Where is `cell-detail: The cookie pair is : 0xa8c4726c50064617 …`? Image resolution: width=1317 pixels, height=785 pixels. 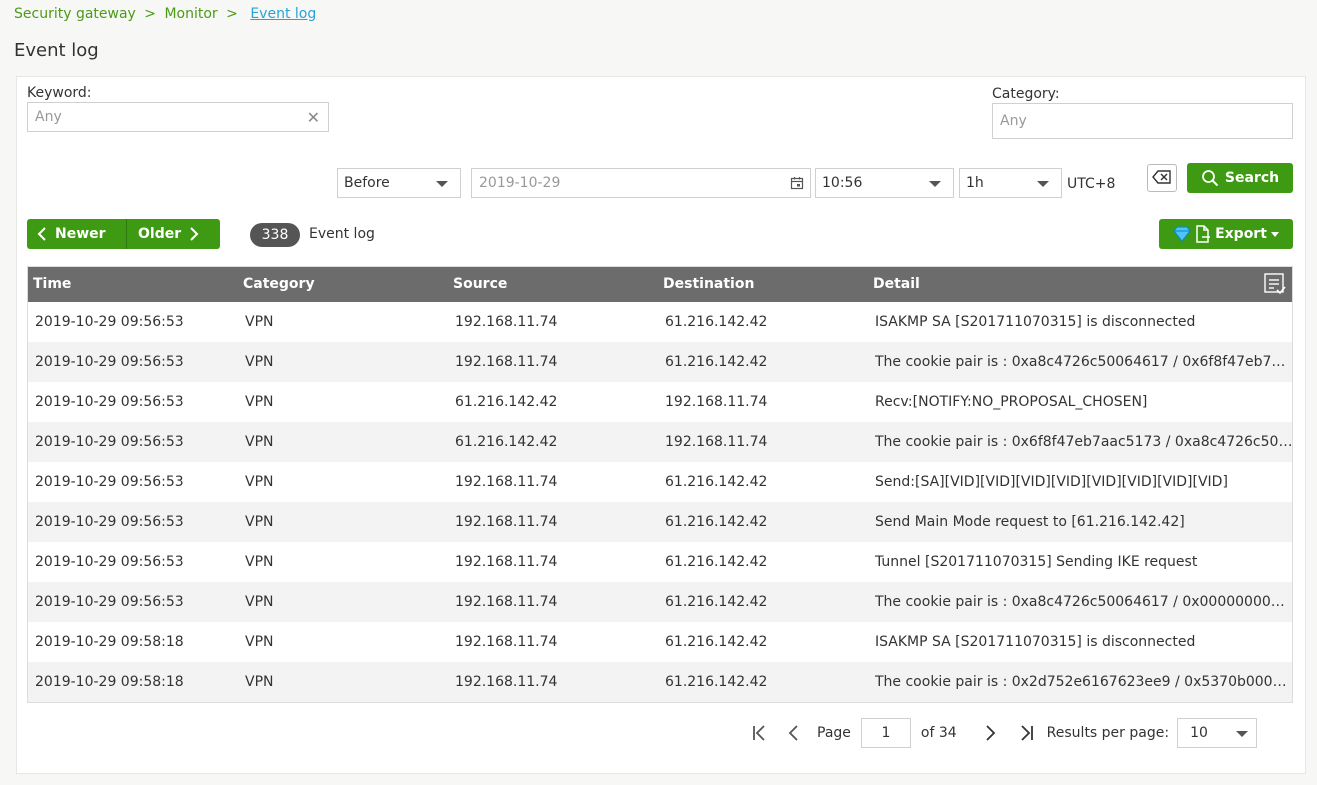
cell-detail: The cookie pair is : 0xa8c4726c50064617 … is located at coordinates (1080, 362).